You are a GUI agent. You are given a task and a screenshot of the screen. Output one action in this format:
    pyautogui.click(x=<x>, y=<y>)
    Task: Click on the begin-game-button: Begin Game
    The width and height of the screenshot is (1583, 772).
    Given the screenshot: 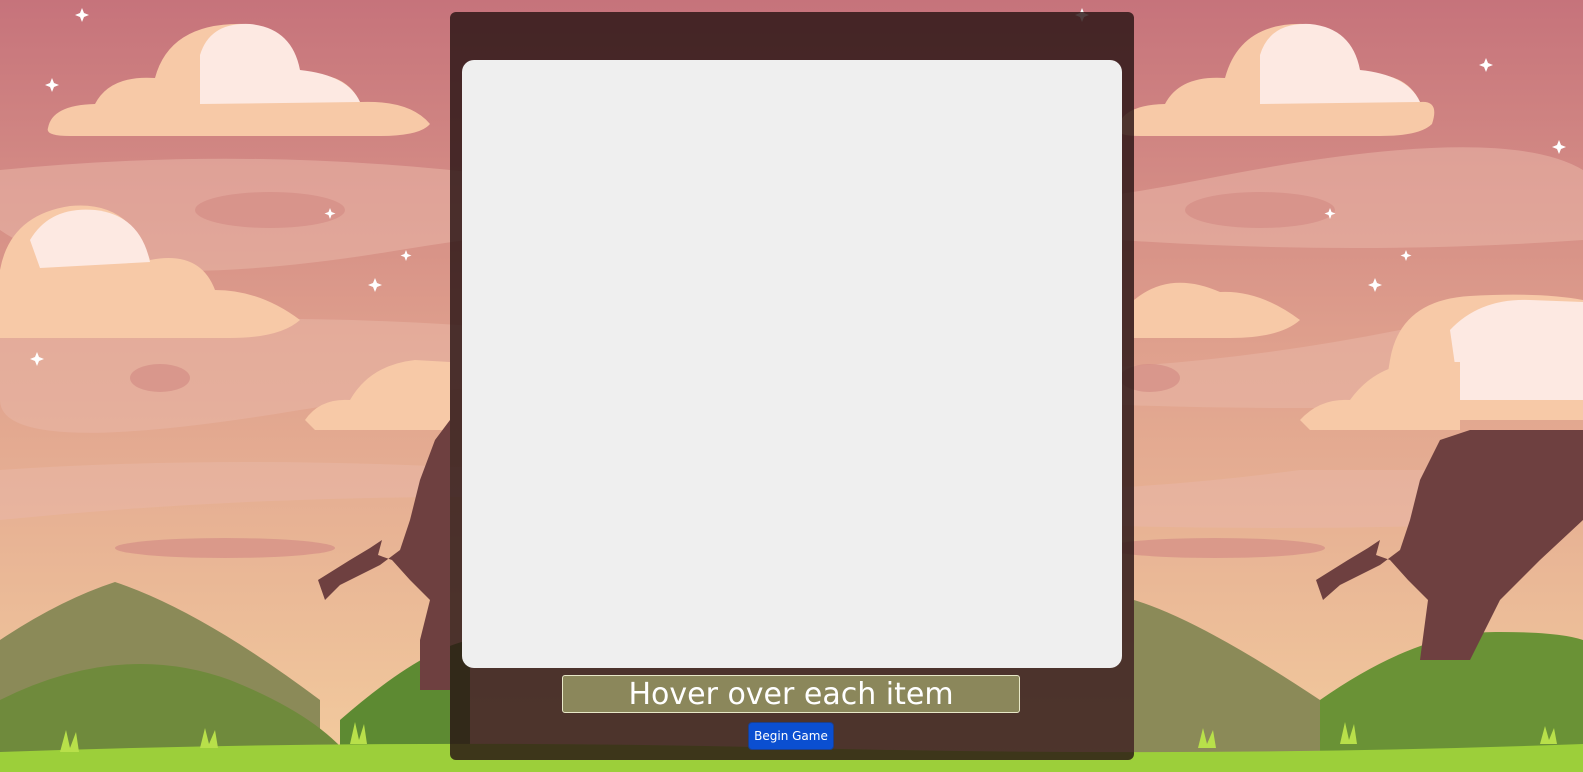 What is the action you would take?
    pyautogui.click(x=791, y=736)
    